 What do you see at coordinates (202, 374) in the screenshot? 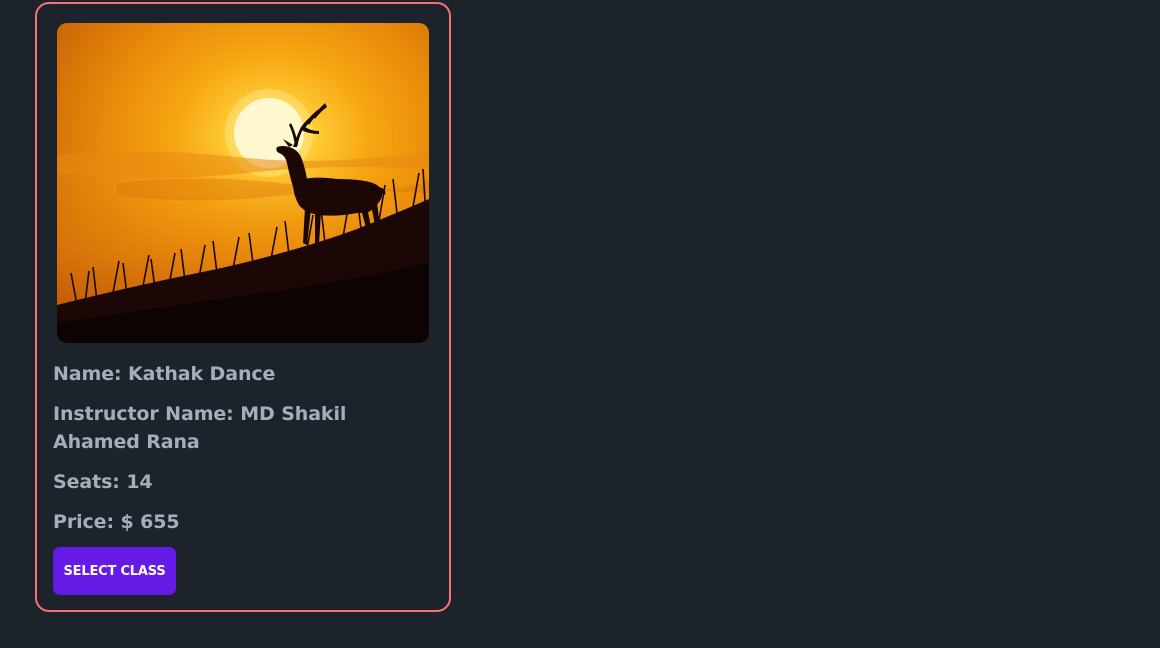
I see `class-name-value: Kathak Dance` at bounding box center [202, 374].